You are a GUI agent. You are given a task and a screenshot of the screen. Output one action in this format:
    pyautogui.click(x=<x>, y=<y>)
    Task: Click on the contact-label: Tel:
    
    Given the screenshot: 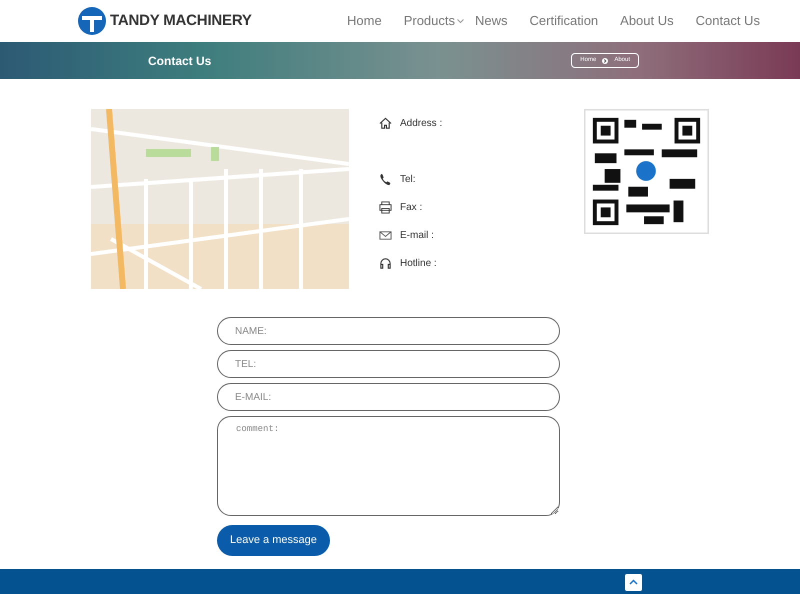 What is the action you would take?
    pyautogui.click(x=408, y=179)
    